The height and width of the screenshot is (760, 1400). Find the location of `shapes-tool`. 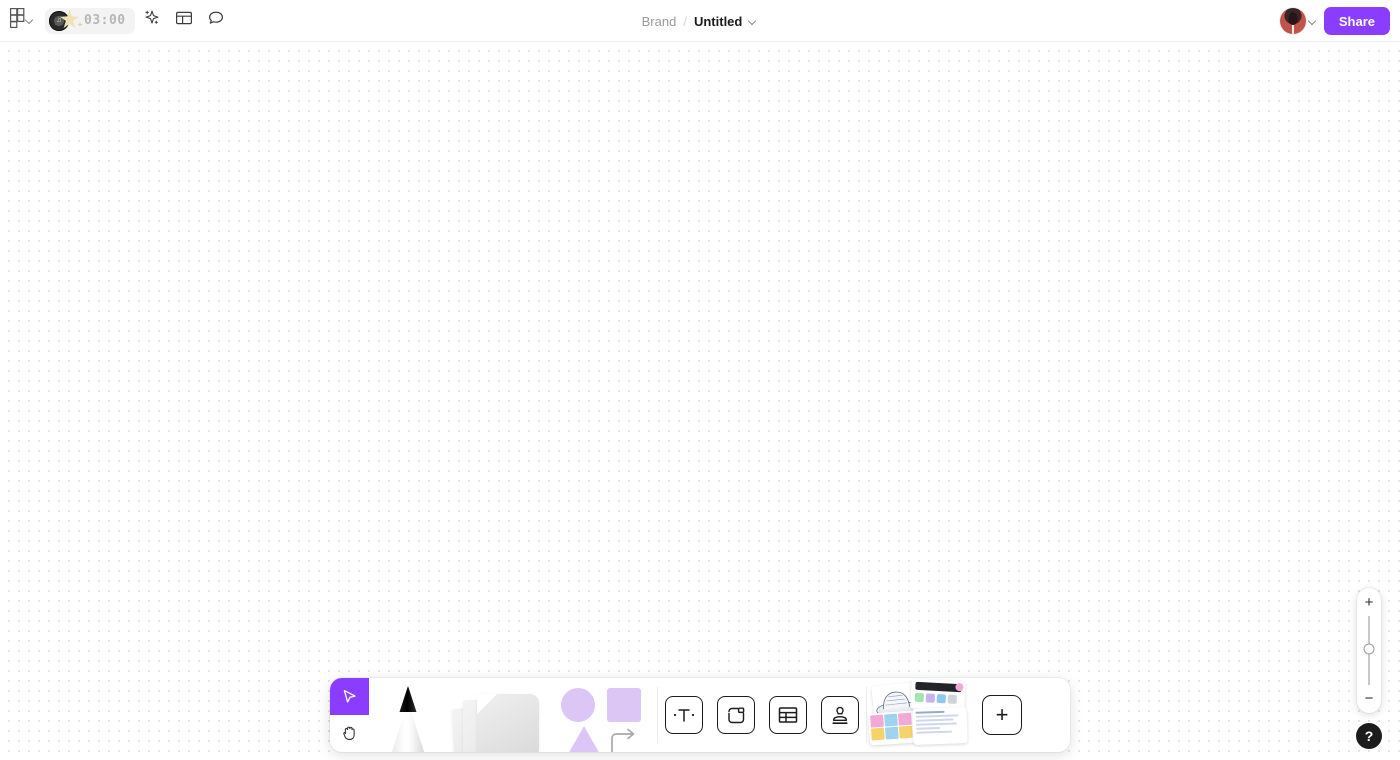

shapes-tool is located at coordinates (605, 715).